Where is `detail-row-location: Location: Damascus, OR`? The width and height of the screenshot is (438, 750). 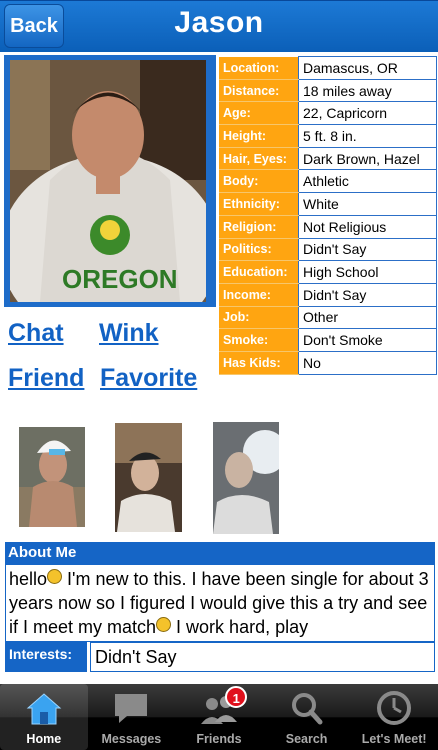 detail-row-location: Location: Damascus, OR is located at coordinates (328, 68).